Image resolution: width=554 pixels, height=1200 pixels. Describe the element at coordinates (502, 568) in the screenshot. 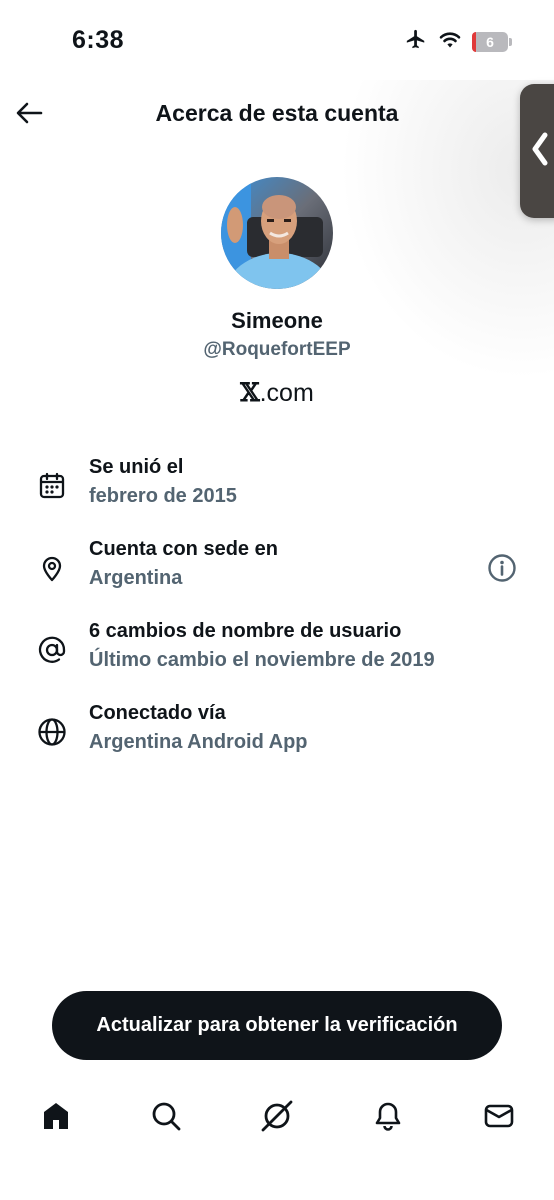

I see `info-circle-icon` at that location.